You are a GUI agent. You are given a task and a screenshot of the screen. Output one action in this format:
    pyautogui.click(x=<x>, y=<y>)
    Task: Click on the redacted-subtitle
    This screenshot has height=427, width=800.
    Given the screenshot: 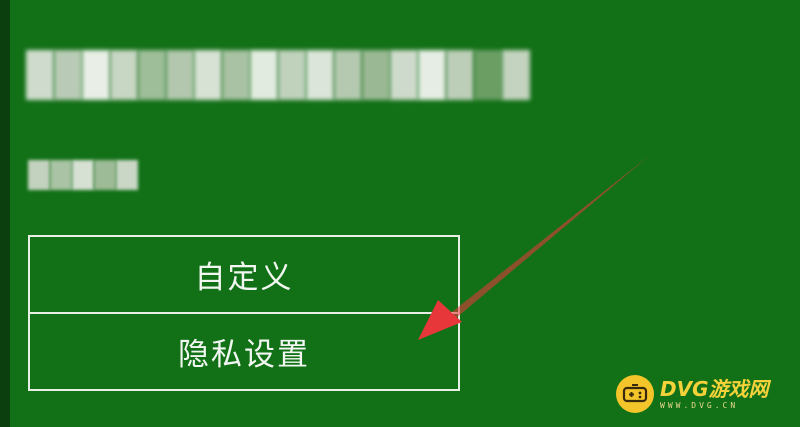 What is the action you would take?
    pyautogui.click(x=83, y=175)
    